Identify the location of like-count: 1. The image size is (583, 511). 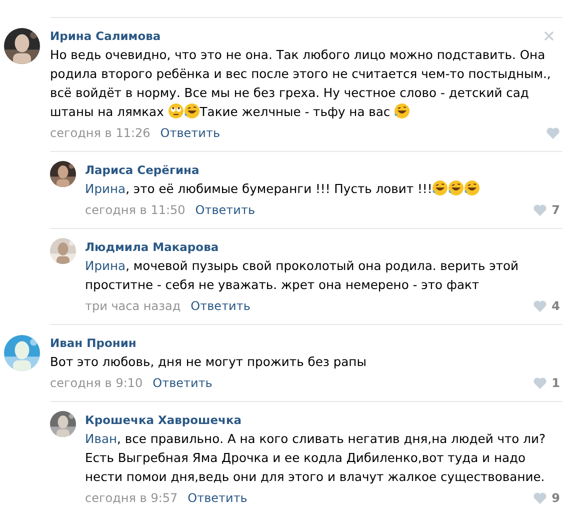
(556, 383).